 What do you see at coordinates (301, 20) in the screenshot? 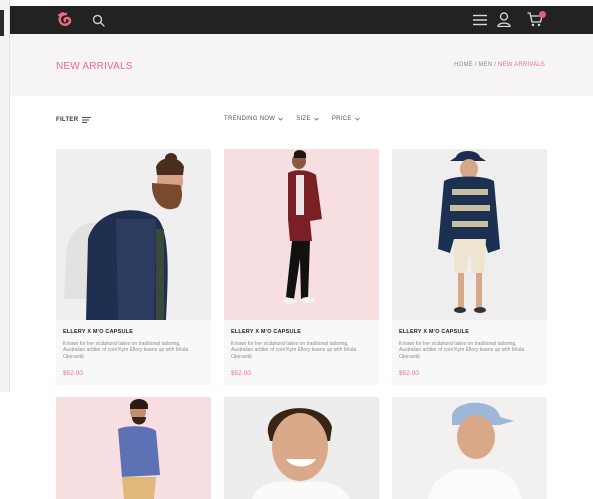
I see `top-navbar` at bounding box center [301, 20].